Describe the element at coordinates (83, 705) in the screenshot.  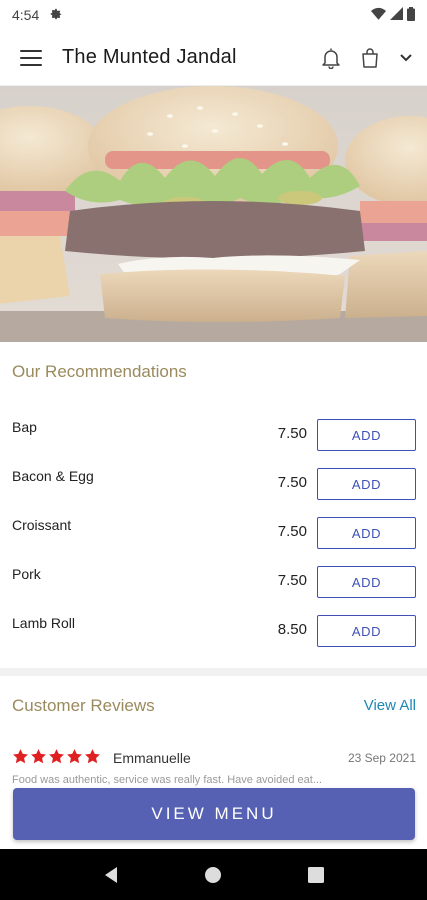
I see `reviews-title: Customer Reviews` at that location.